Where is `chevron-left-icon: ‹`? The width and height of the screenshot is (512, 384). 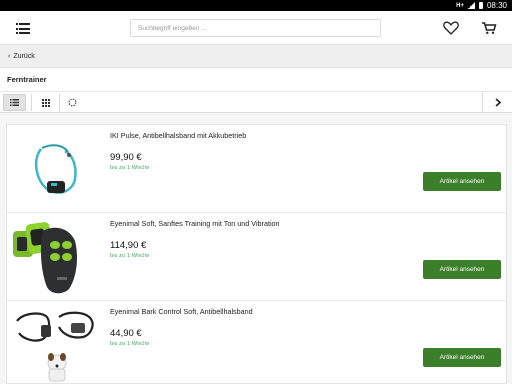 chevron-left-icon: ‹ is located at coordinates (9, 56).